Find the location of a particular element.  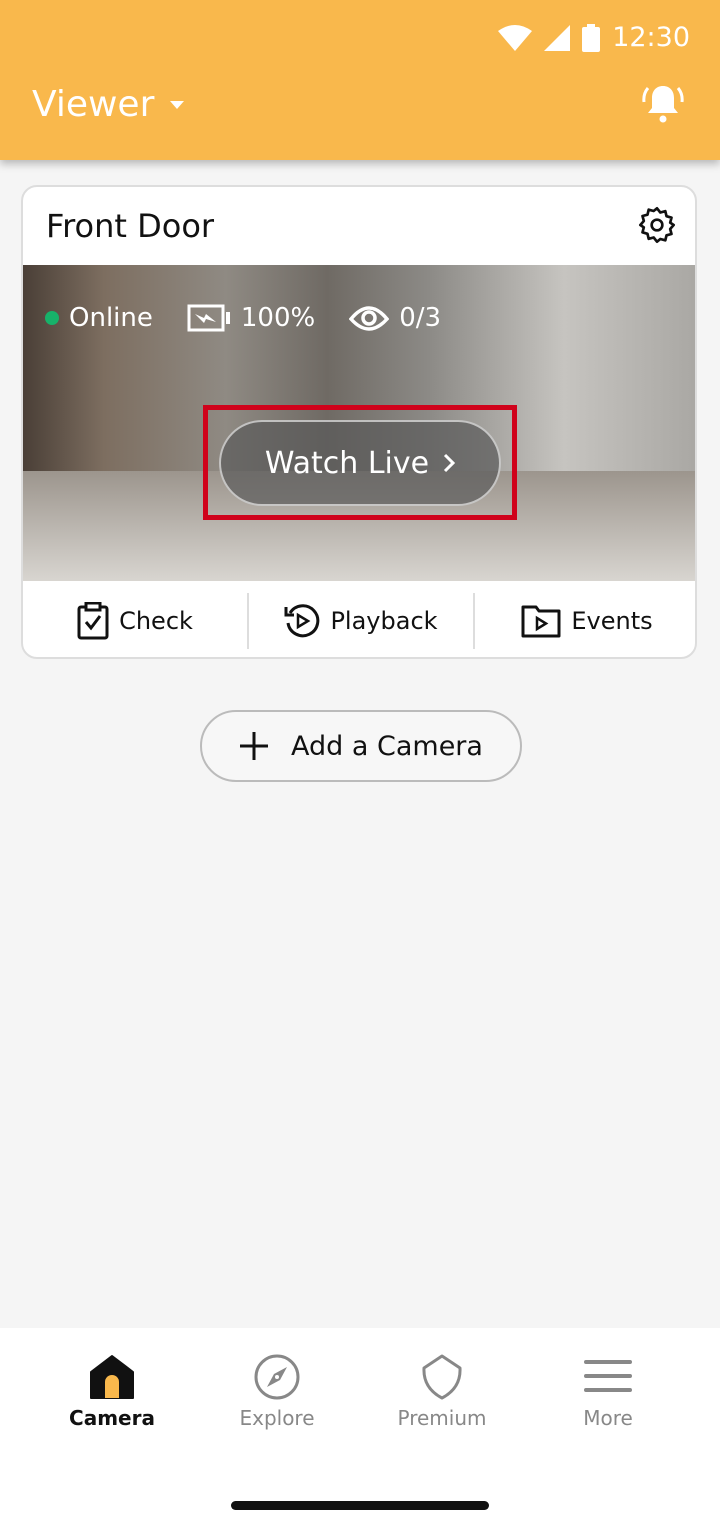

page-title: Viewer is located at coordinates (93, 104).